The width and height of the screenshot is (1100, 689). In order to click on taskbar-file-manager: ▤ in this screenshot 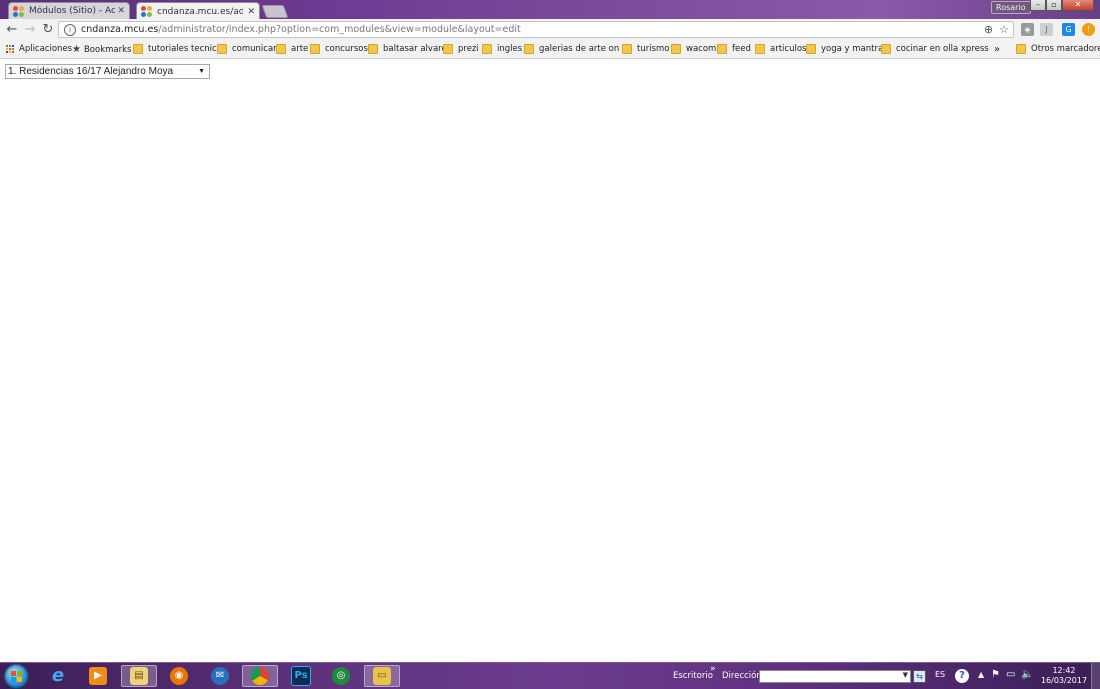, I will do `click(139, 676)`.